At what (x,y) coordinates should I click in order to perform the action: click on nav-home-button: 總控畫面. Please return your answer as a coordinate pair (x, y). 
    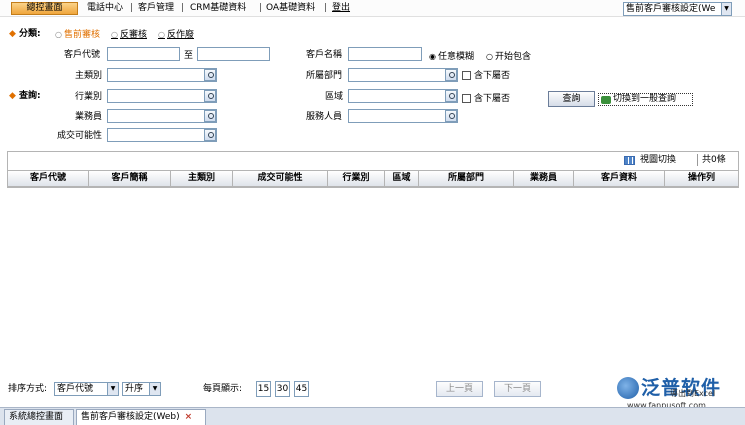
    Looking at the image, I should click on (44, 8).